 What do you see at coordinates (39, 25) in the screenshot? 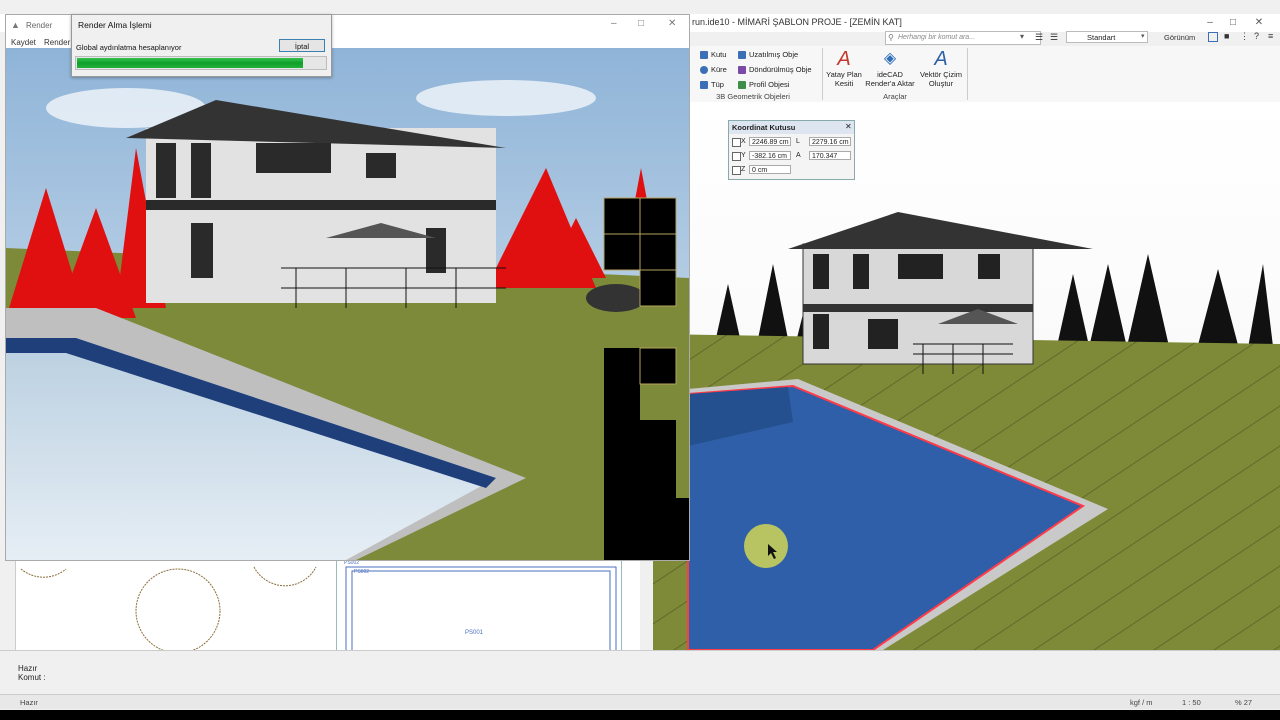
I see `render-window-title: Render` at bounding box center [39, 25].